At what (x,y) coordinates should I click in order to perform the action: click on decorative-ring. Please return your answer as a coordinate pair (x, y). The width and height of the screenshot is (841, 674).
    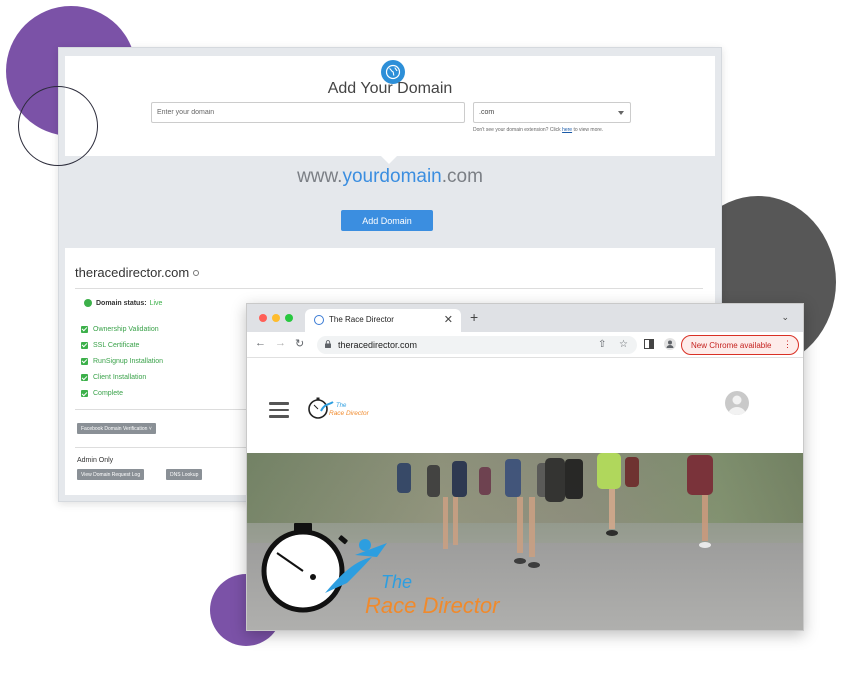
    Looking at the image, I should click on (58, 126).